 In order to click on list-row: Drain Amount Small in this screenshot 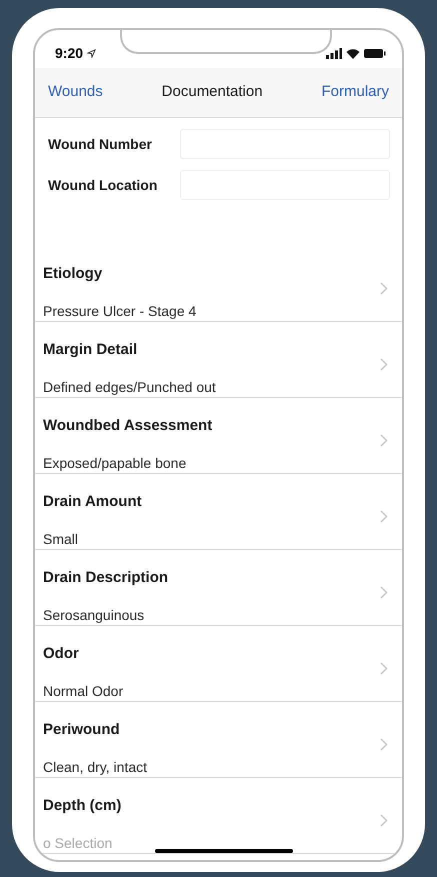, I will do `click(218, 512)`.